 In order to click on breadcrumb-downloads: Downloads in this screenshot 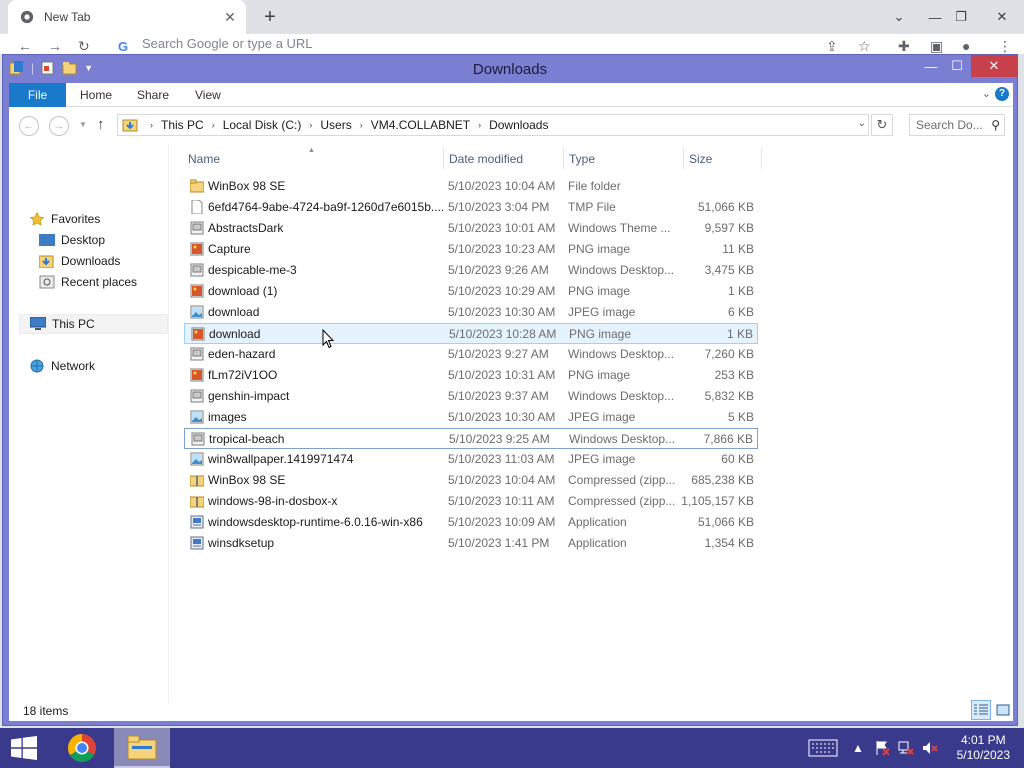, I will do `click(518, 125)`.